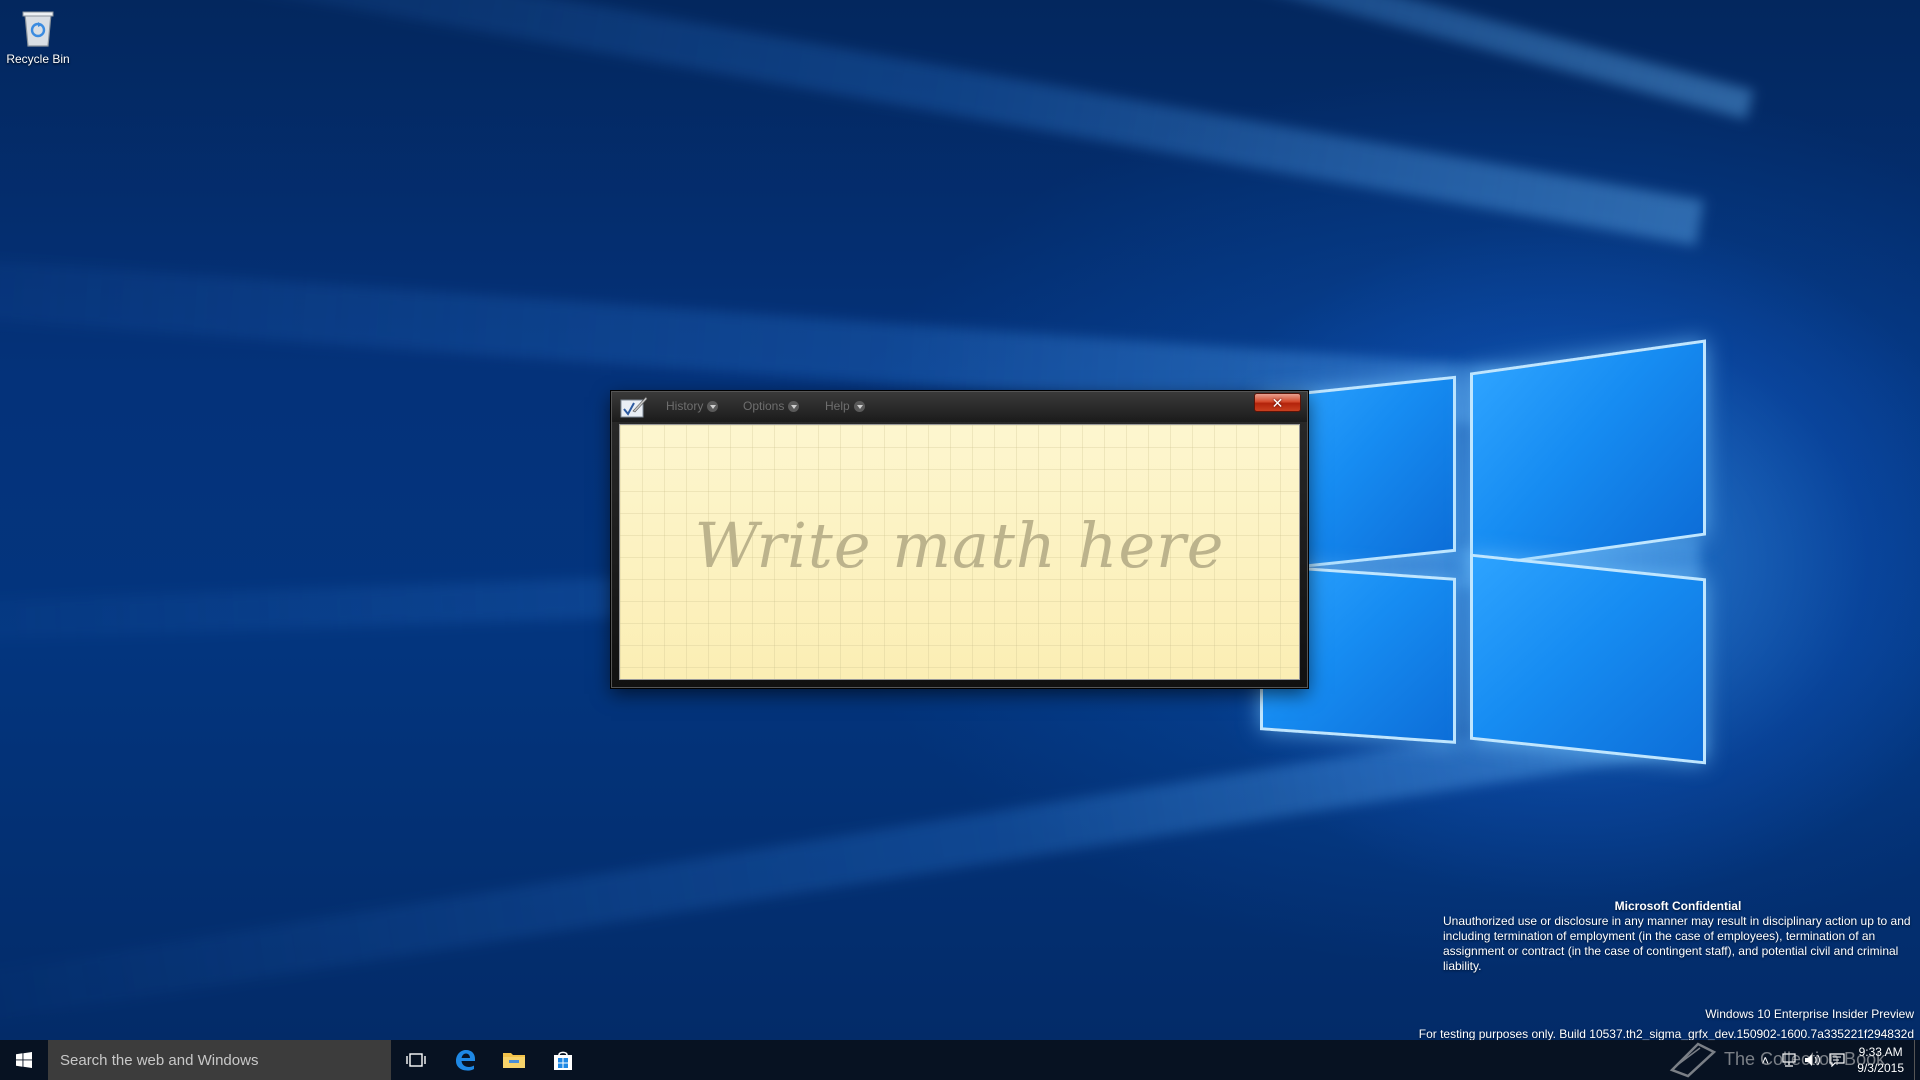  What do you see at coordinates (634, 407) in the screenshot?
I see `math-input-icon` at bounding box center [634, 407].